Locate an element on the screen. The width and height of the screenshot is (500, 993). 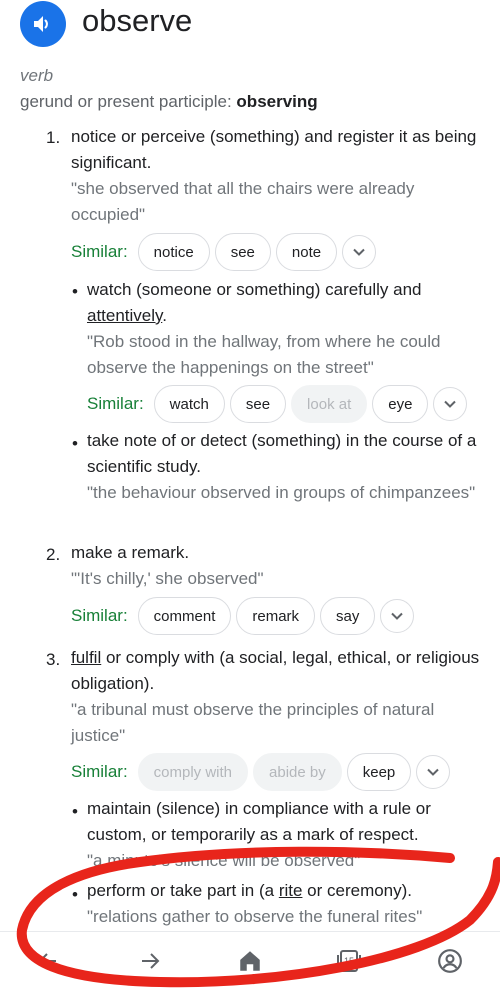
tab-count: 15 is located at coordinates (348, 961).